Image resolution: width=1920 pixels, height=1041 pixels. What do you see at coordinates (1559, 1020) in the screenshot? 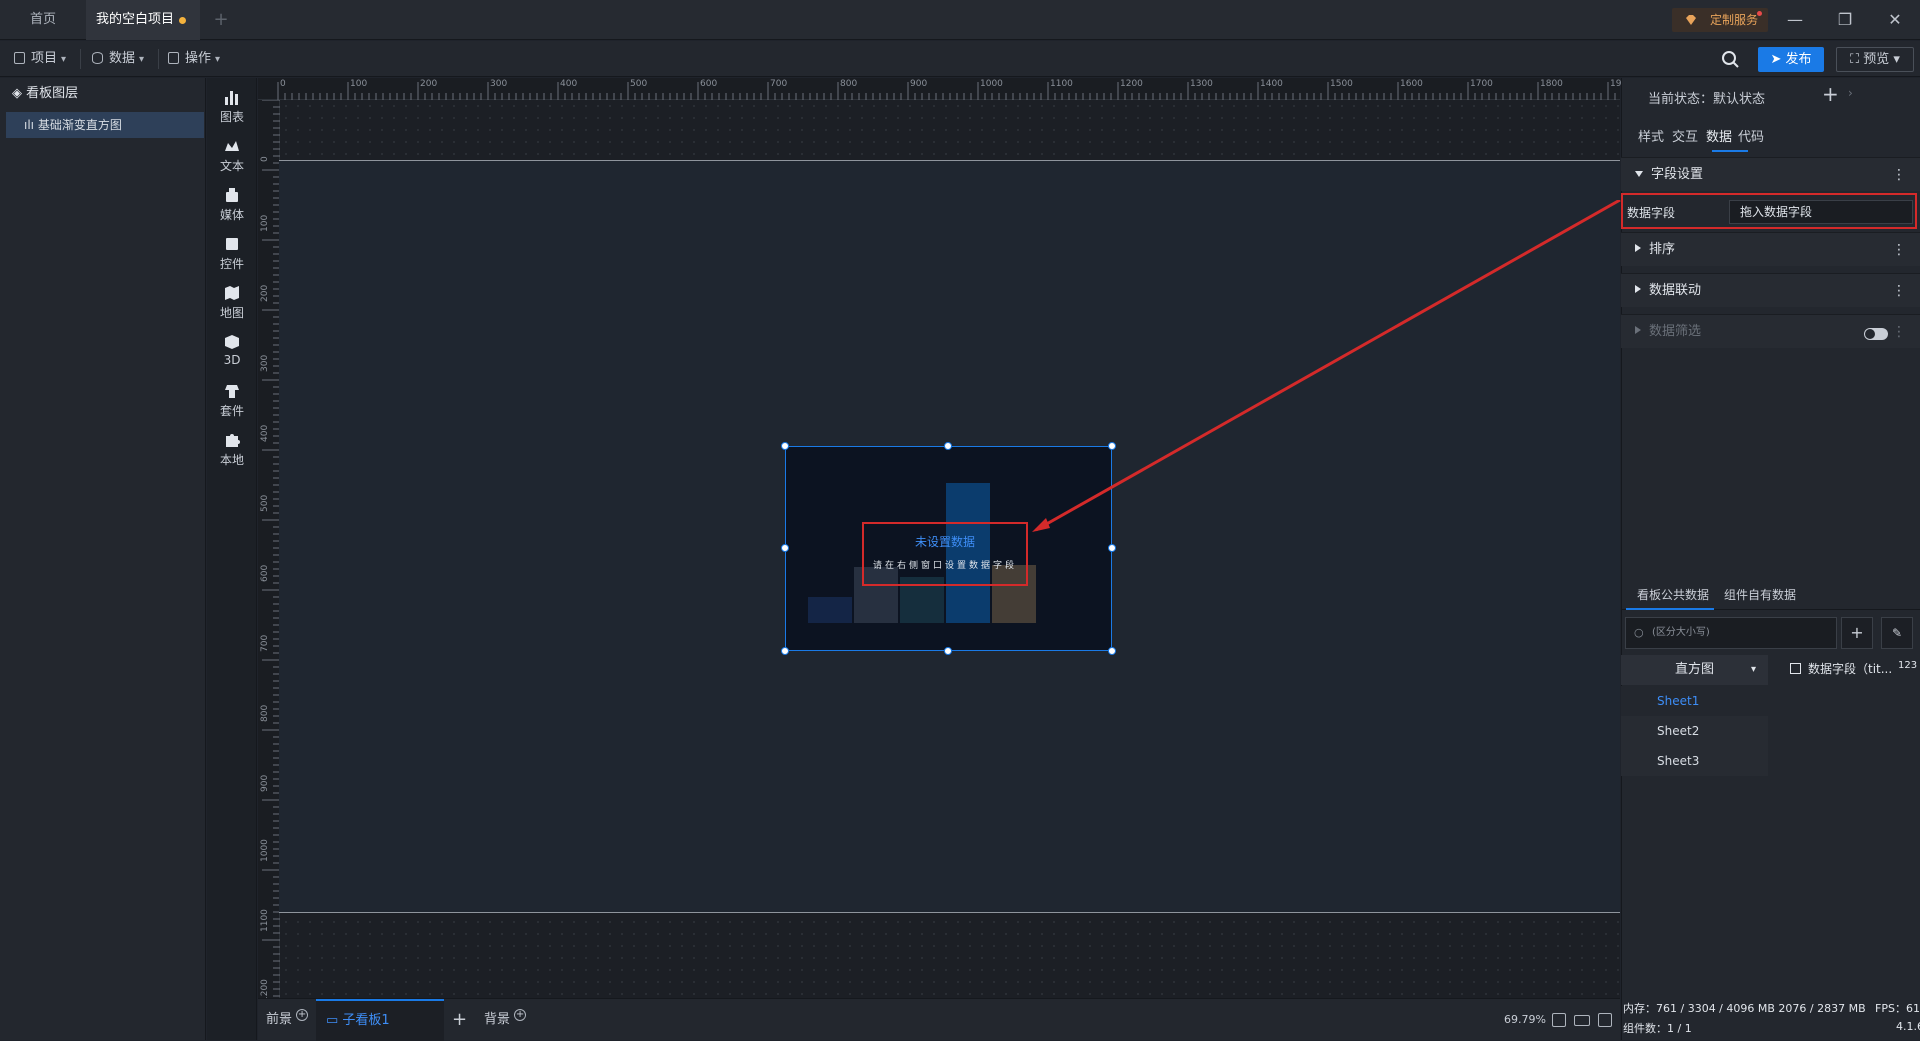
I see `fit-screen-icon` at bounding box center [1559, 1020].